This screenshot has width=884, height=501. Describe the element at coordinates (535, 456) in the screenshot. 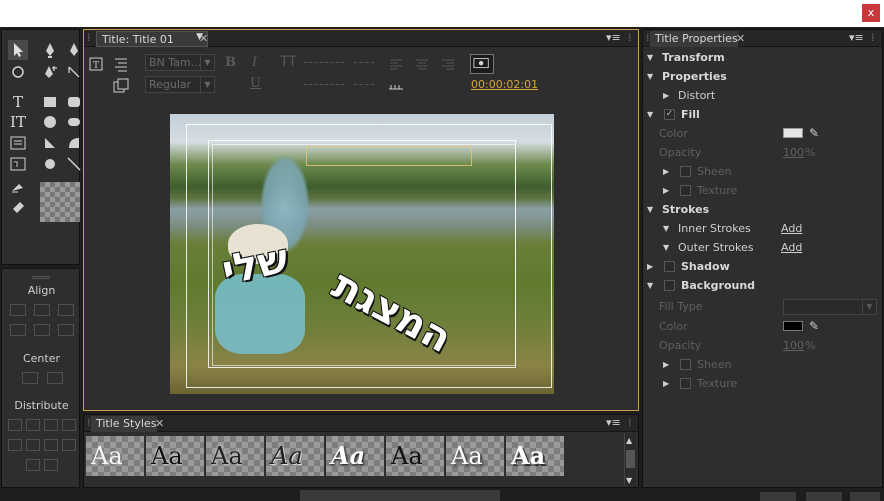

I see `style-sample-8: Aa` at that location.